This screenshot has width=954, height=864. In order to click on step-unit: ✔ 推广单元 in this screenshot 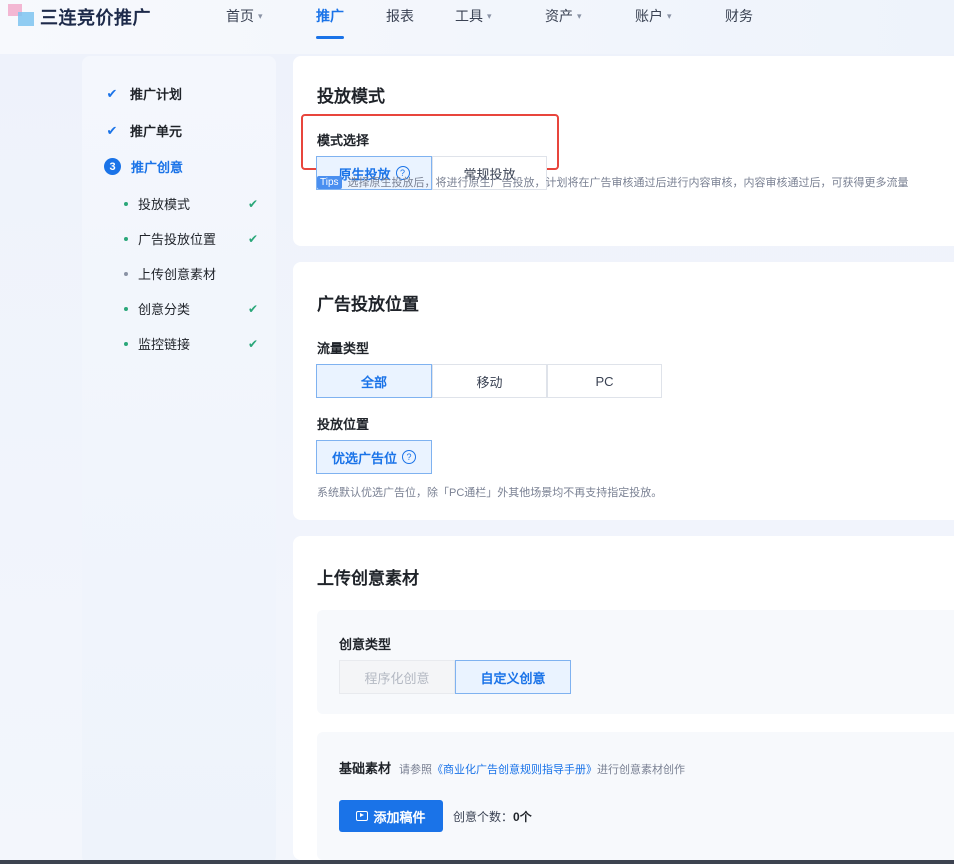, I will do `click(143, 130)`.